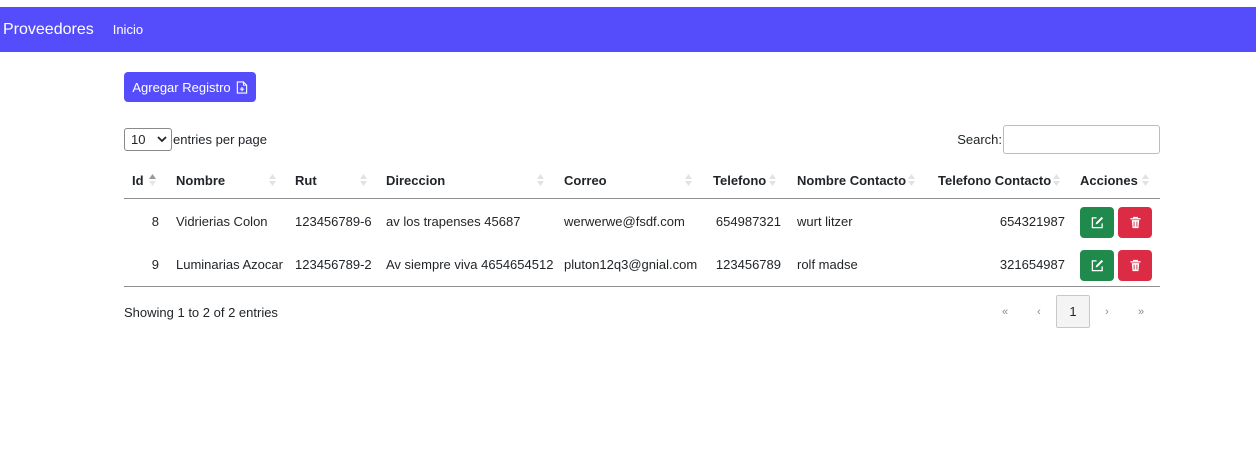  I want to click on header-telefono-label: Telefono, so click(740, 180).